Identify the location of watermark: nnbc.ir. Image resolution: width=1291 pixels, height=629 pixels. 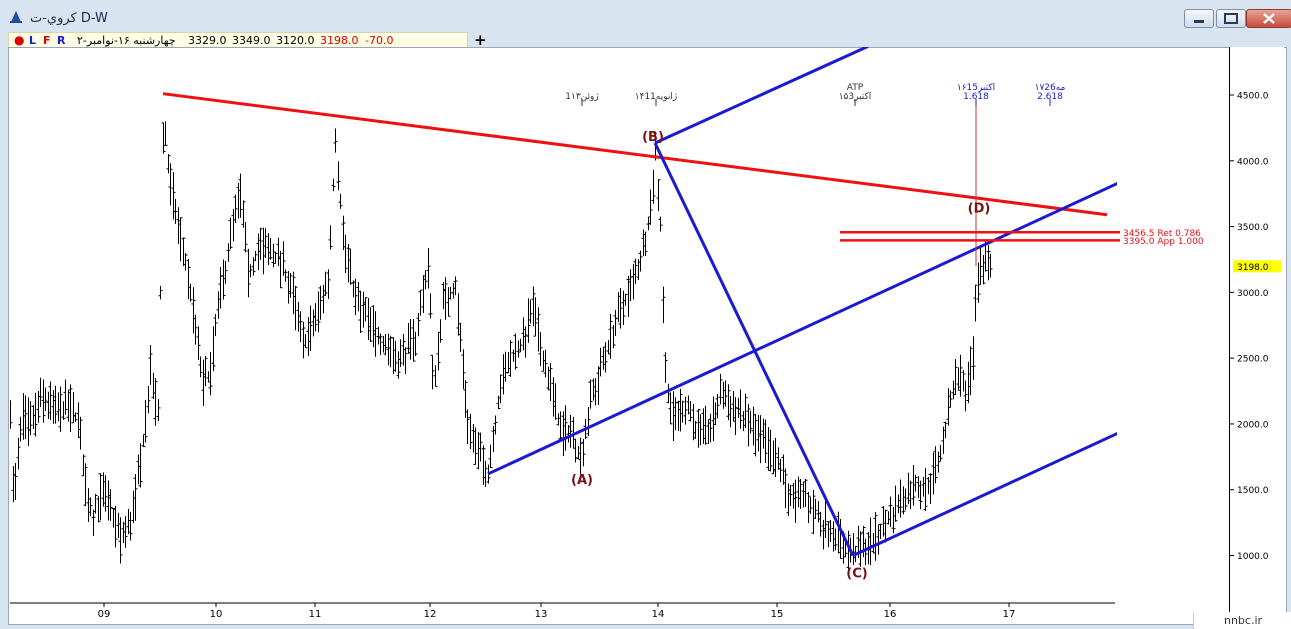
(1242, 620).